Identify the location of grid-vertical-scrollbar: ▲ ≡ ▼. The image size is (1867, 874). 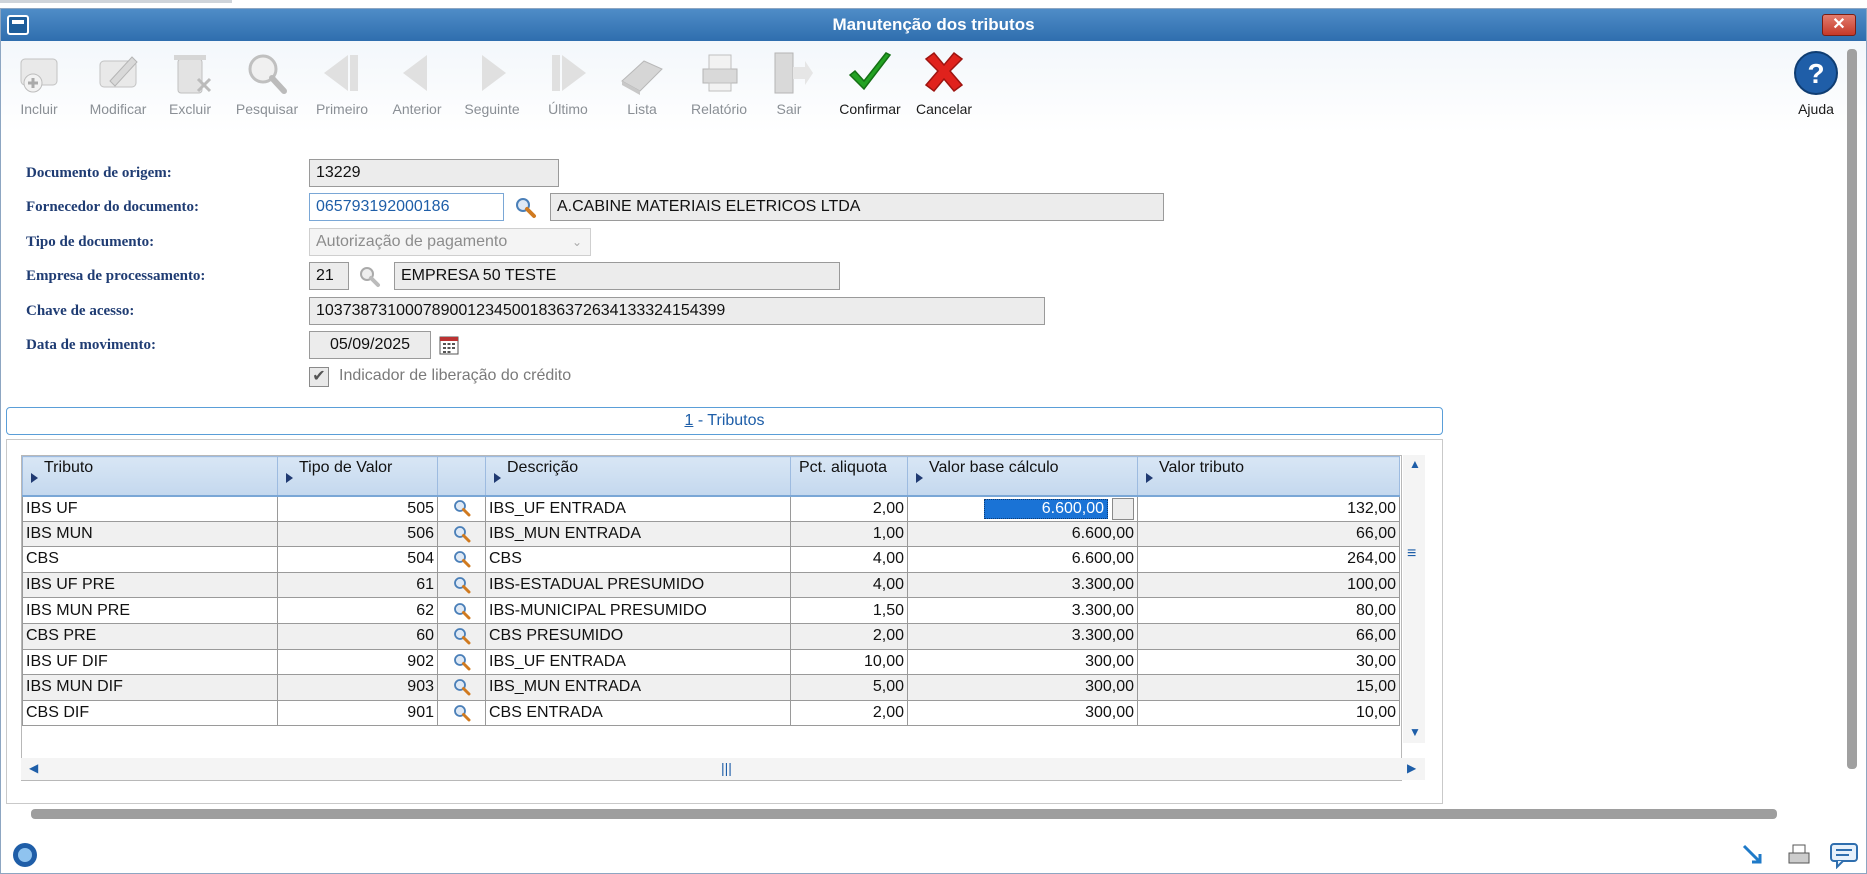
(1414, 599).